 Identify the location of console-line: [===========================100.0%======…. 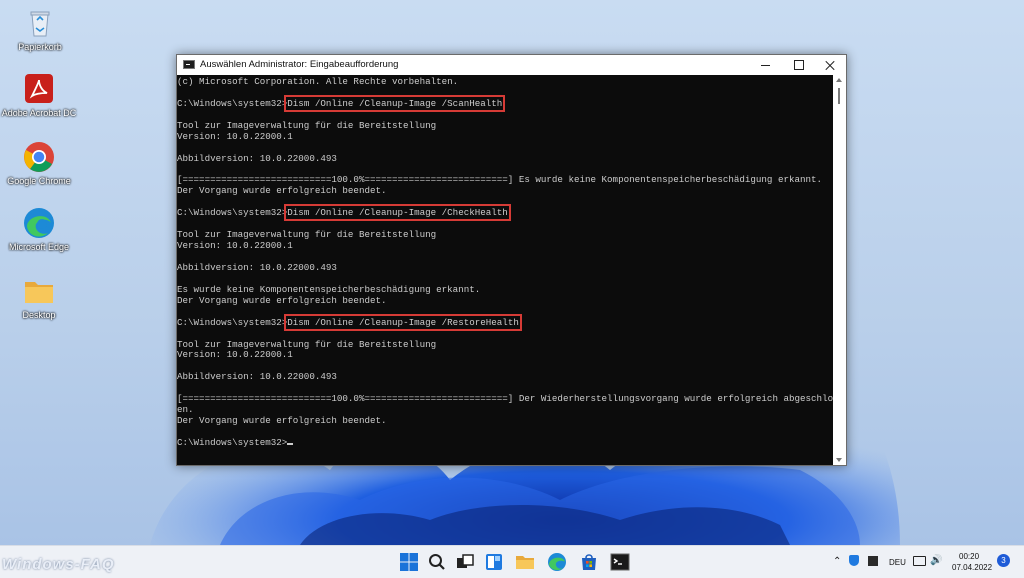
(505, 399).